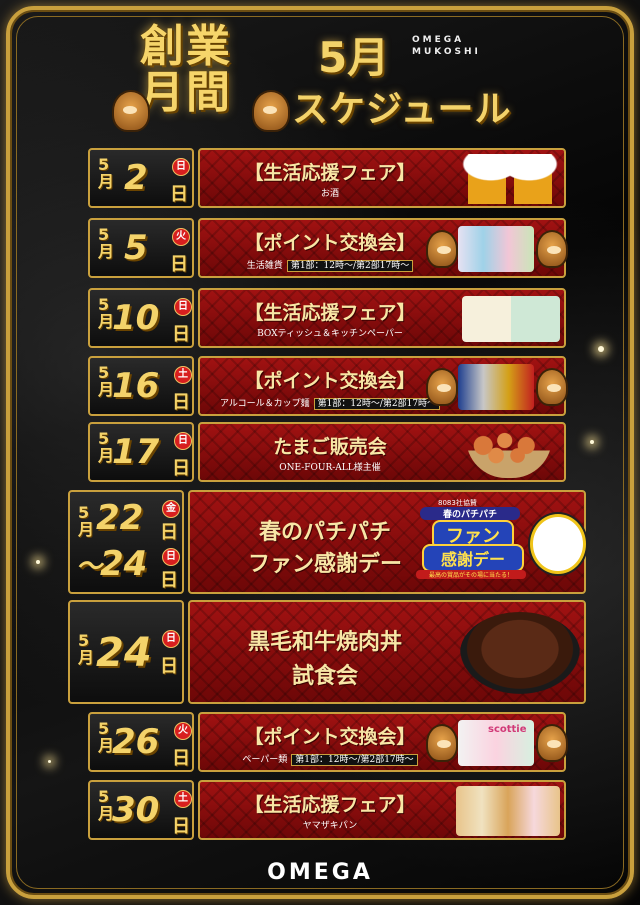 Image resolution: width=640 pixels, height=905 pixels. I want to click on event-panel: 【生活応援フェア】 お酒, so click(382, 178).